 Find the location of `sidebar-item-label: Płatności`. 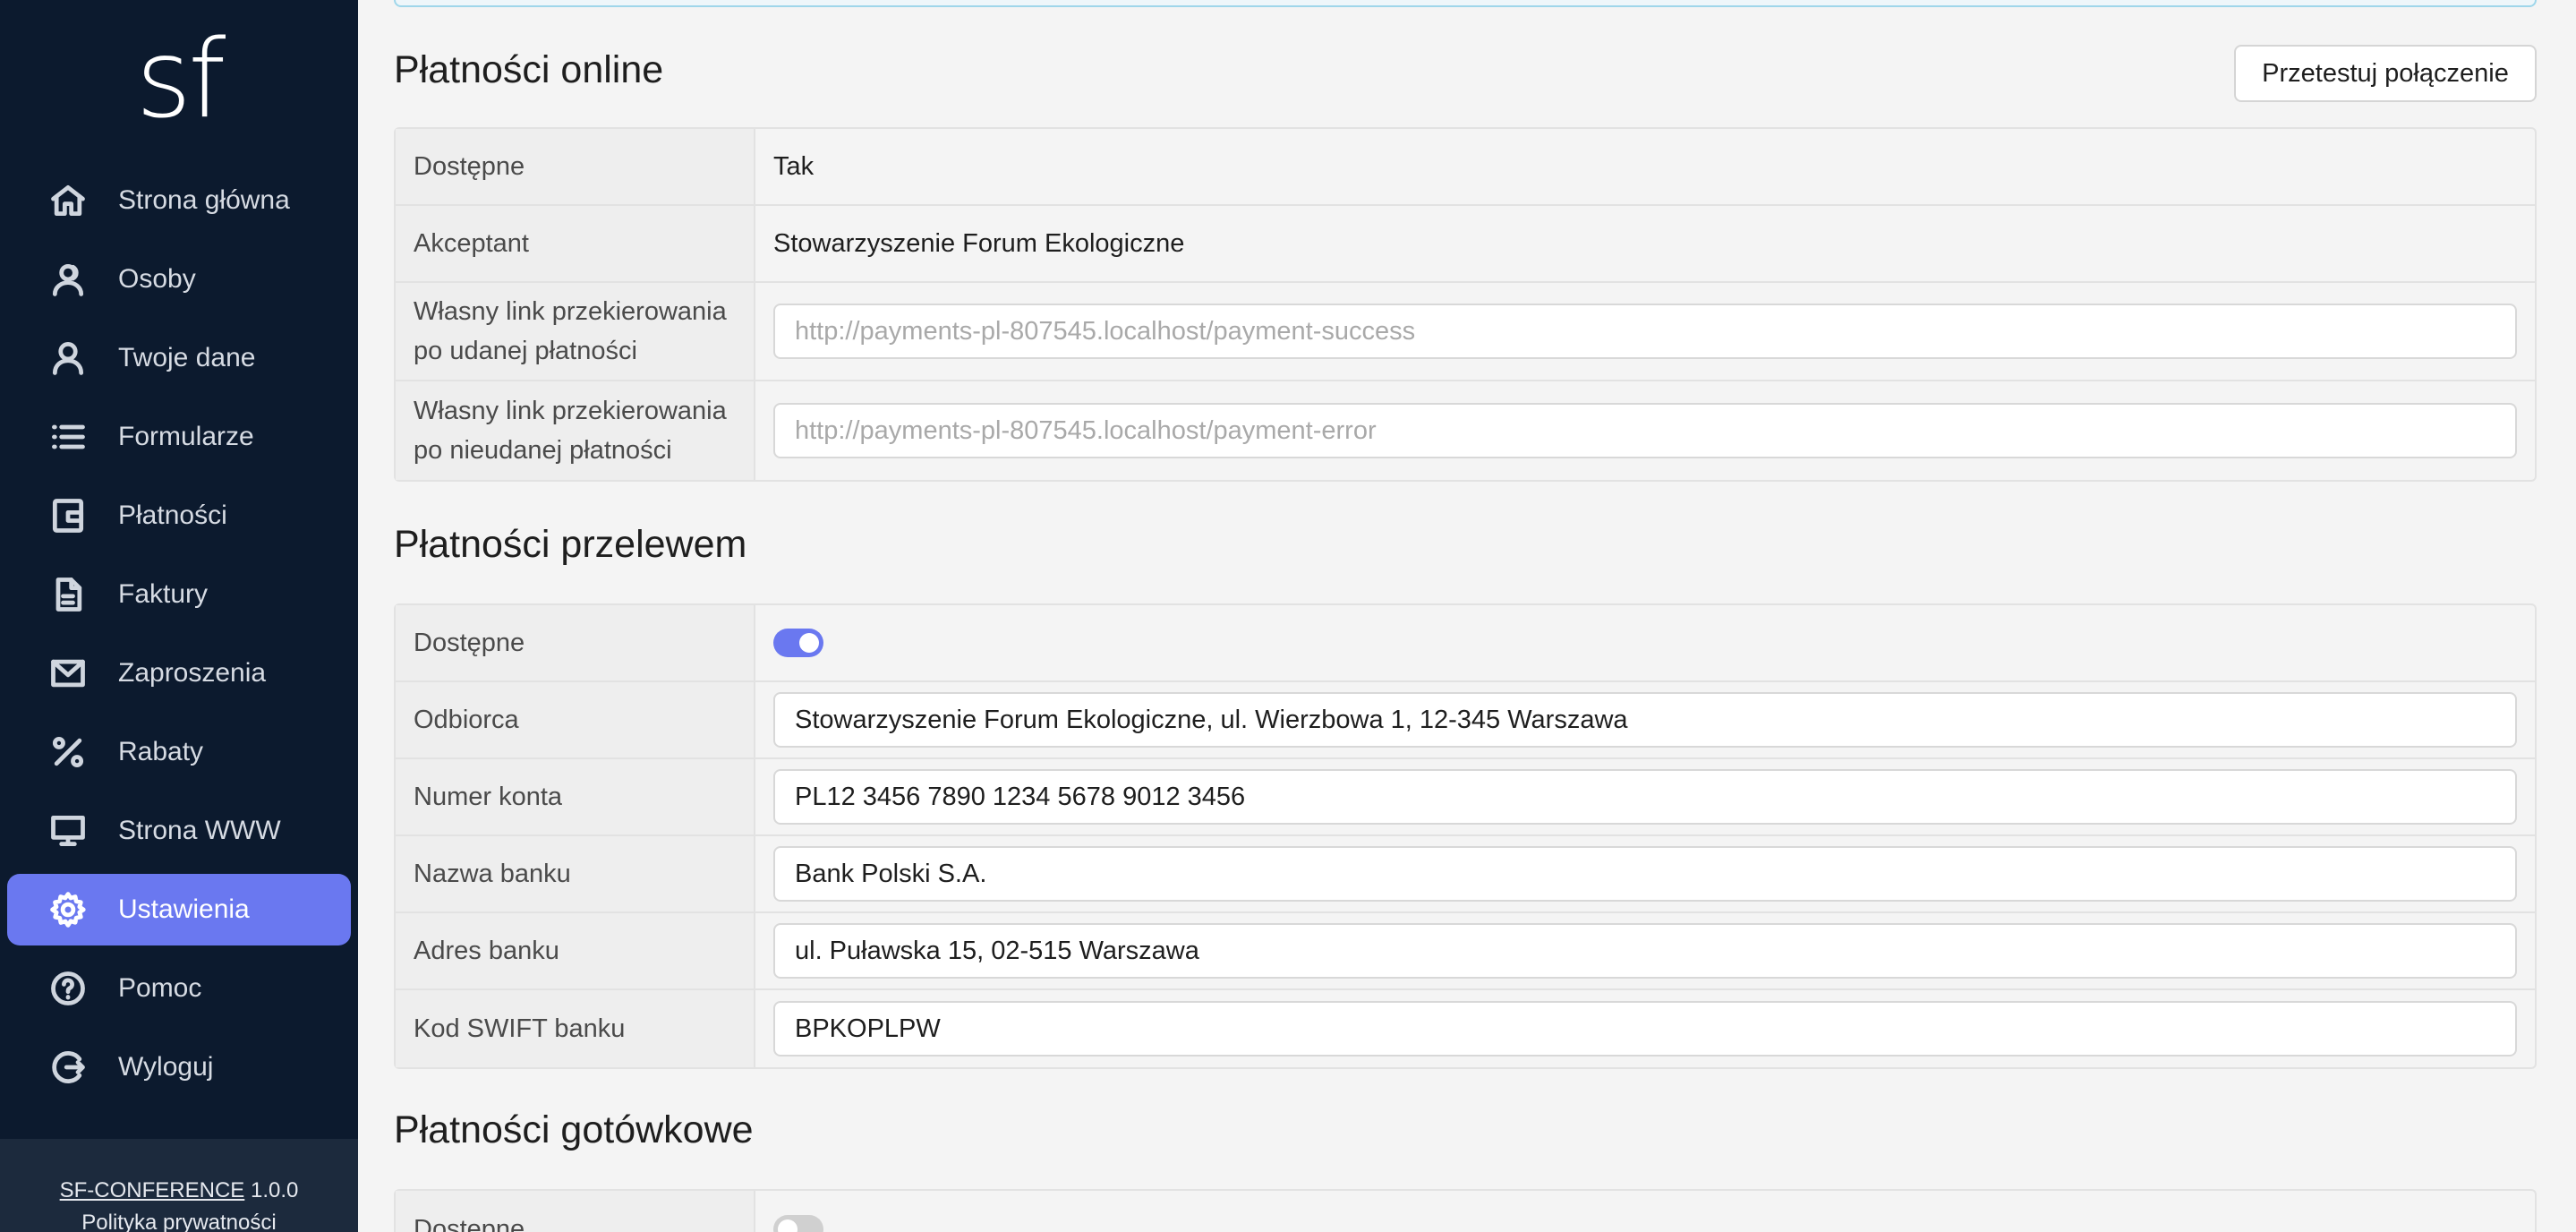

sidebar-item-label: Płatności is located at coordinates (172, 515).